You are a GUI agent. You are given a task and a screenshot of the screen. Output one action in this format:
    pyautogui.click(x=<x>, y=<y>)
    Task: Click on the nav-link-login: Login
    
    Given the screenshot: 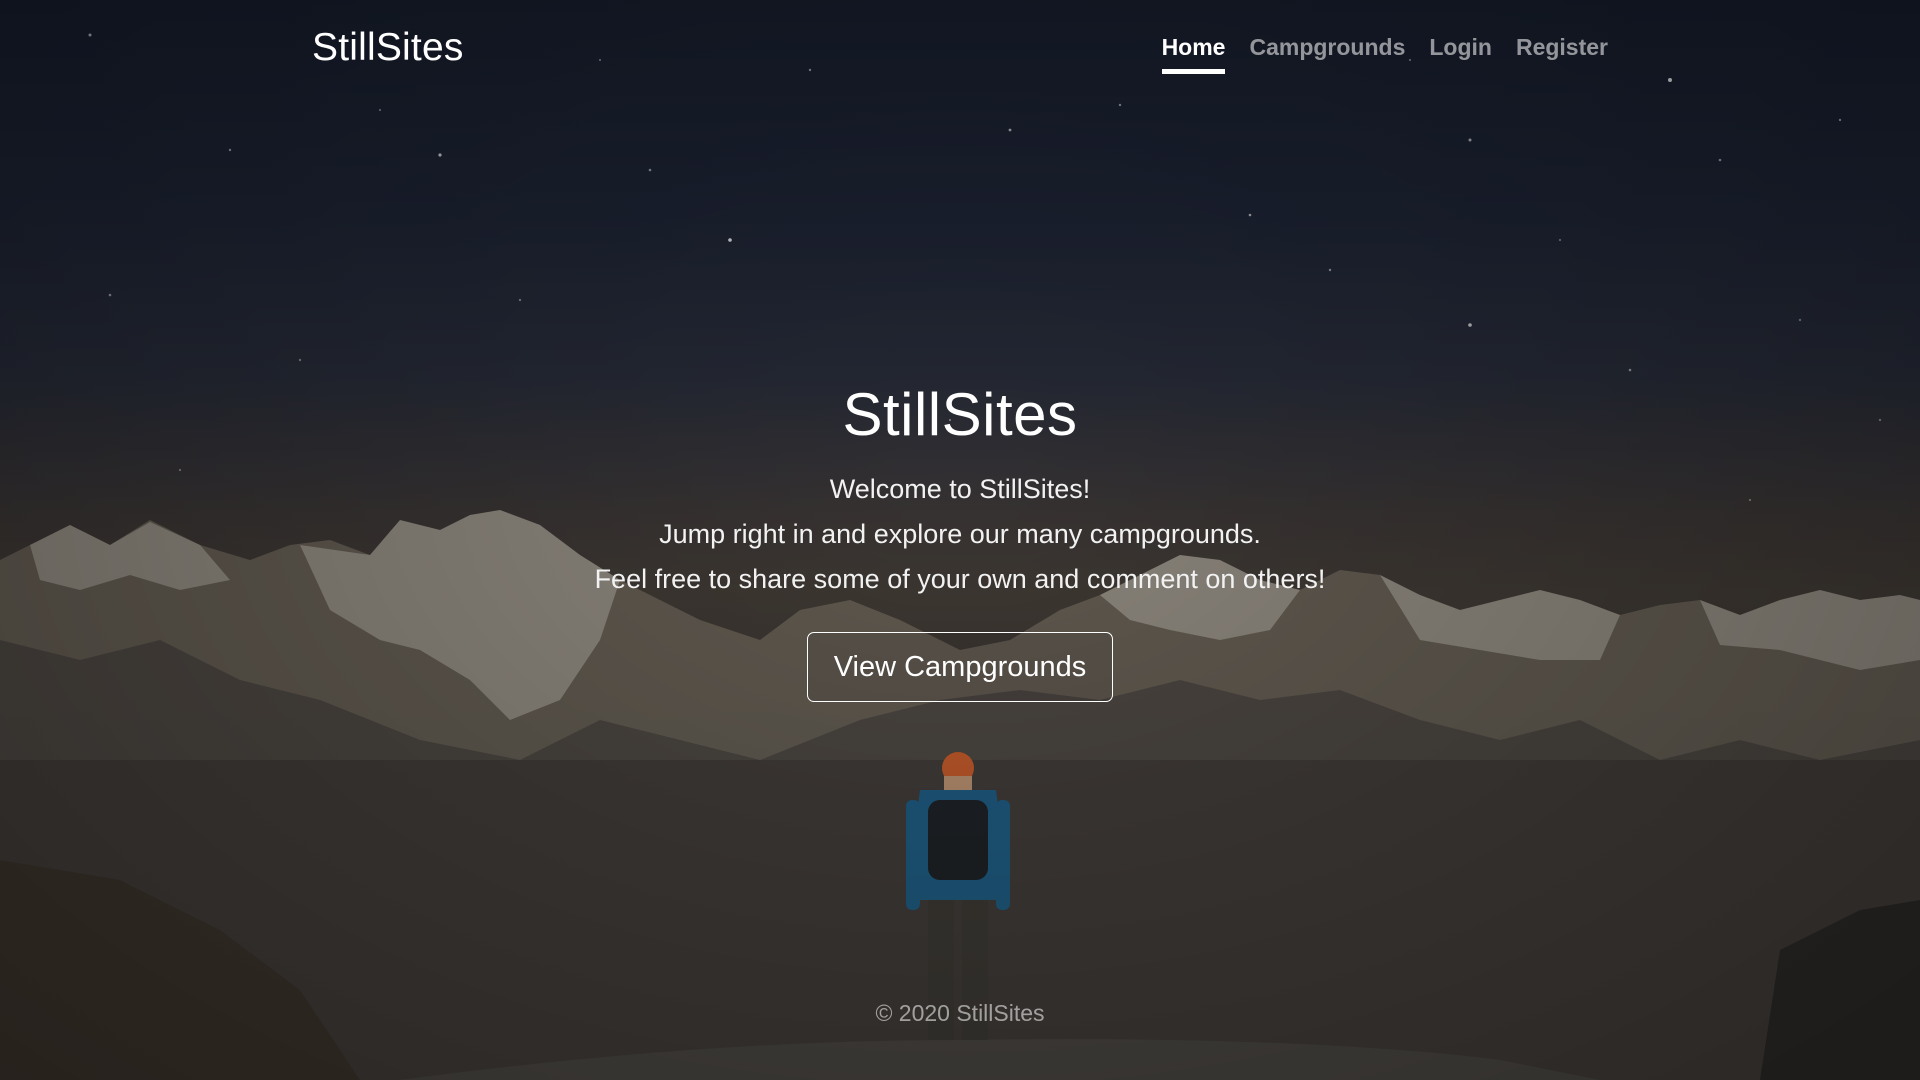 What is the action you would take?
    pyautogui.click(x=1460, y=54)
    